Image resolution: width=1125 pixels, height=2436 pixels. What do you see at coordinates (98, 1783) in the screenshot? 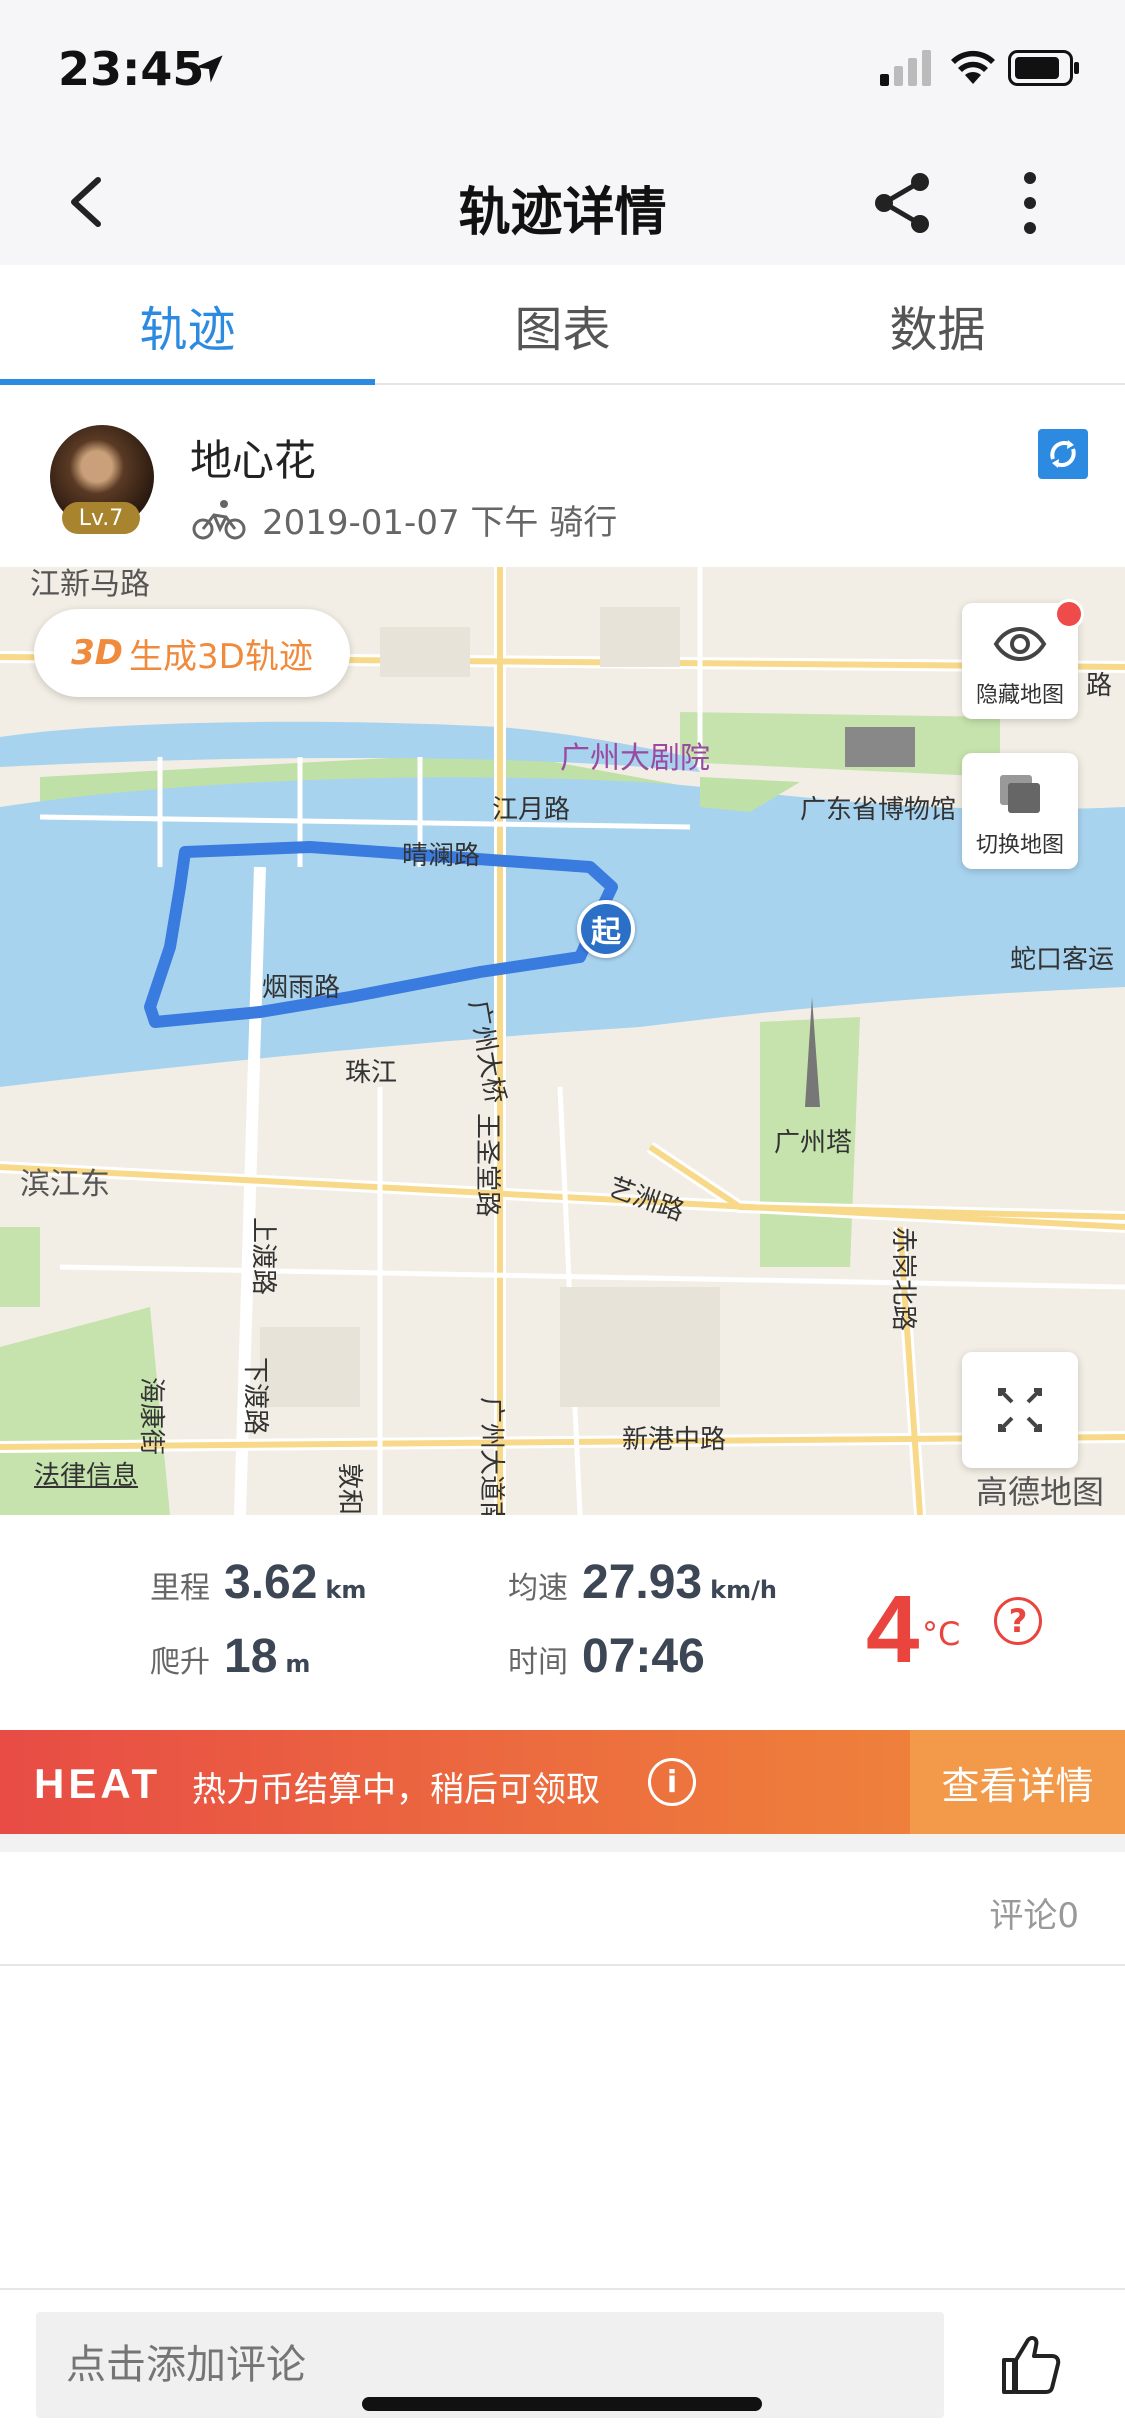
I see `heat-logo: HEAT` at bounding box center [98, 1783].